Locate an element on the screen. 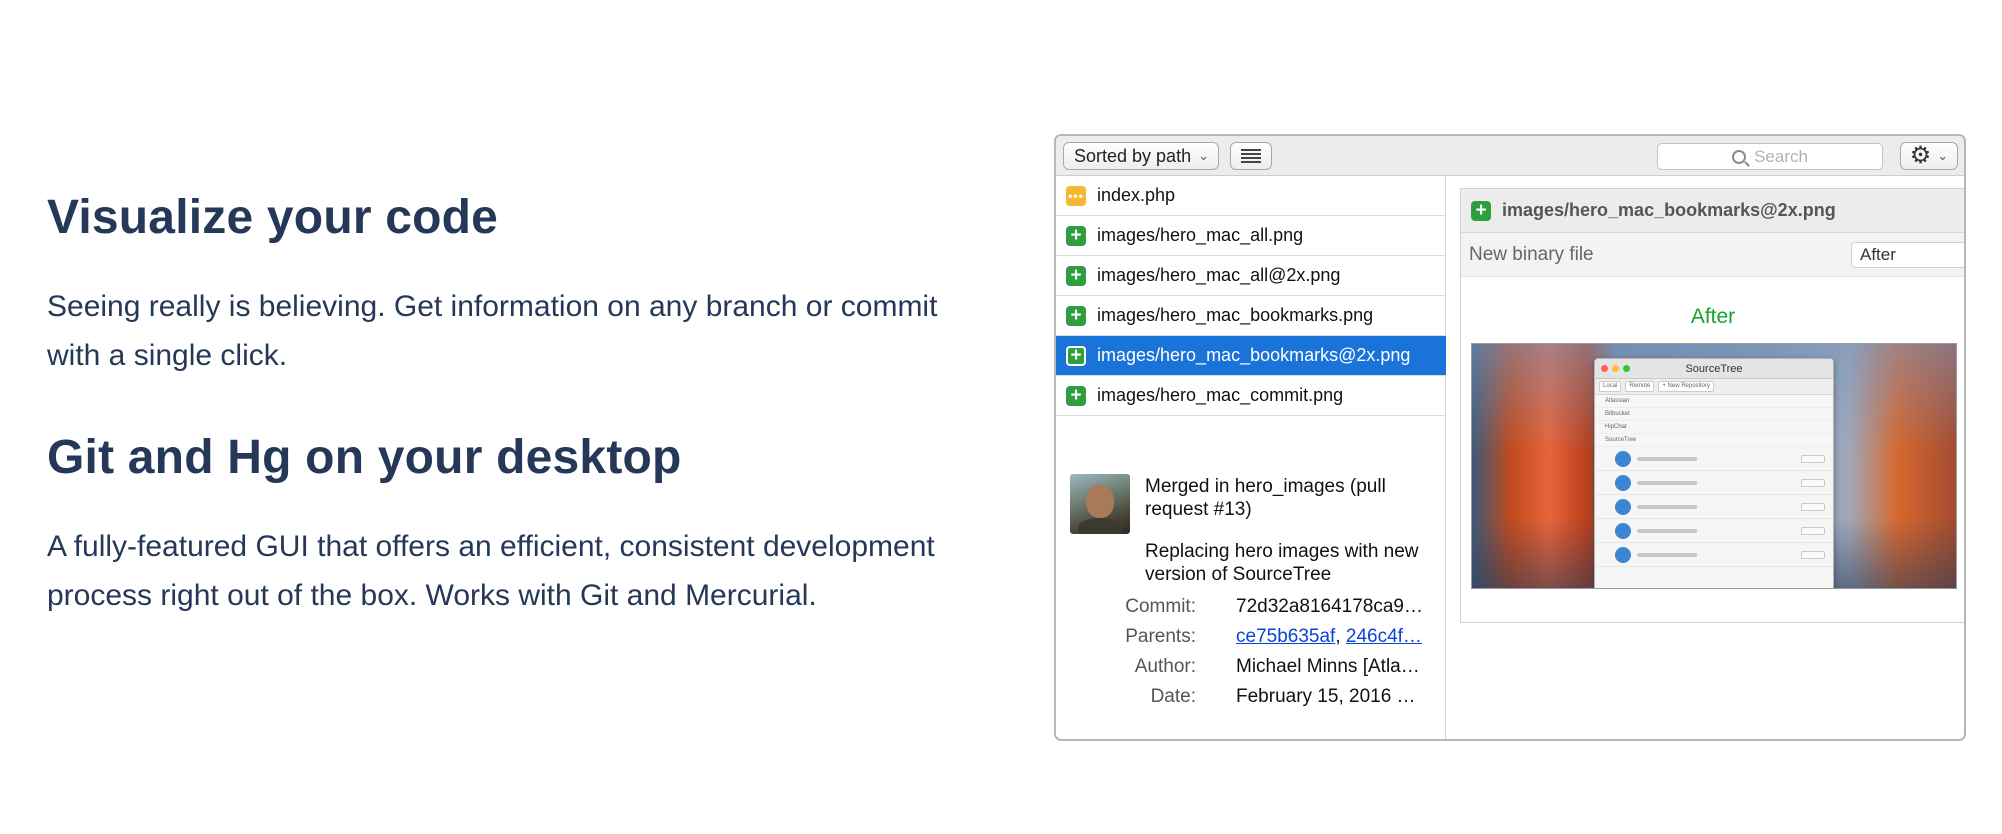  binary-file-label: New binary file is located at coordinates (1531, 254).